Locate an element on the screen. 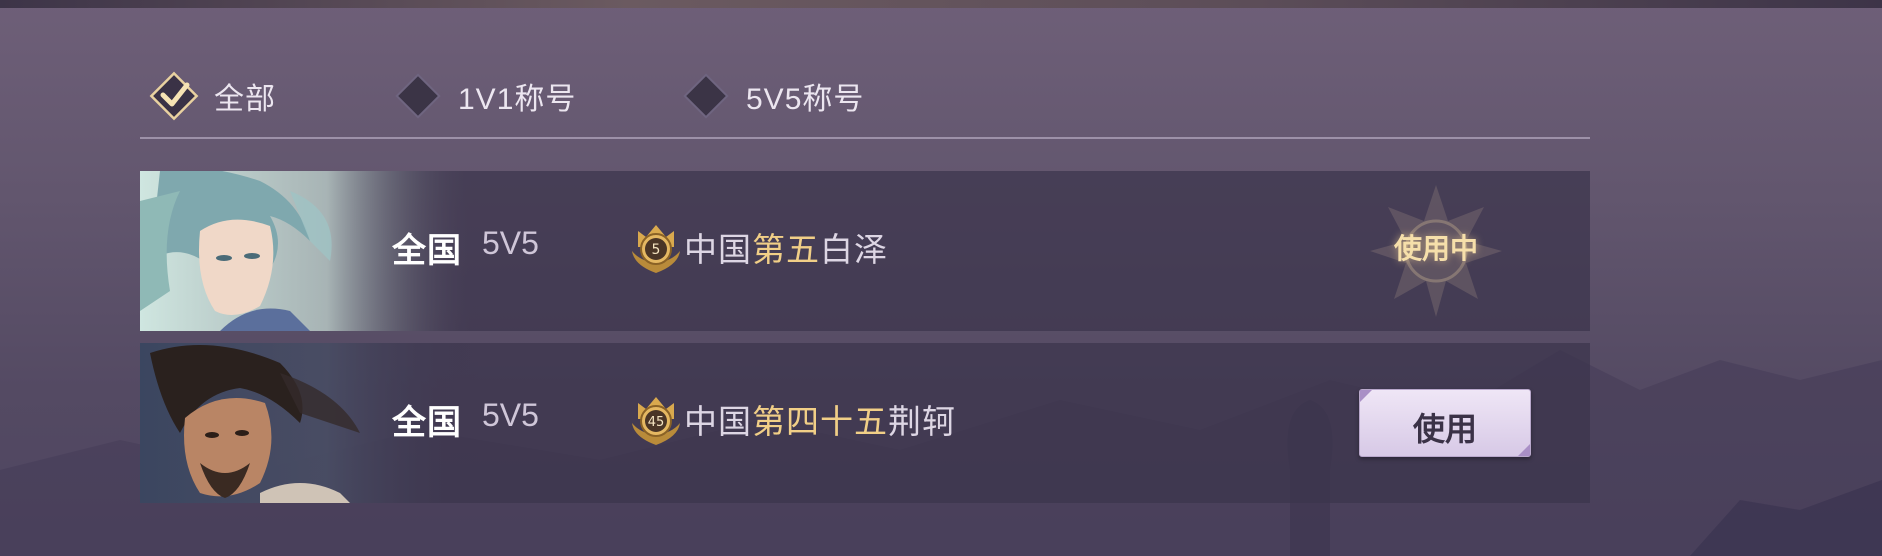 The image size is (1882, 556). in-use-indicator: 使用中 is located at coordinates (1436, 251).